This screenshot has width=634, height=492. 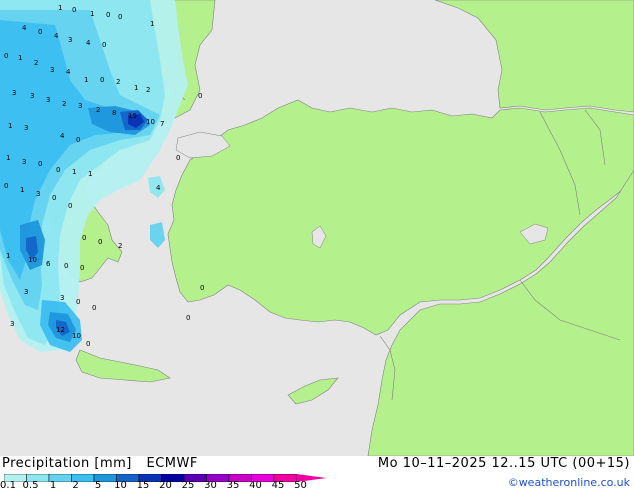 I want to click on legend-labels: 0.1 0.5 1 2 5 10 15 20 25 30 35 40 45 50, so click(x=170, y=486).